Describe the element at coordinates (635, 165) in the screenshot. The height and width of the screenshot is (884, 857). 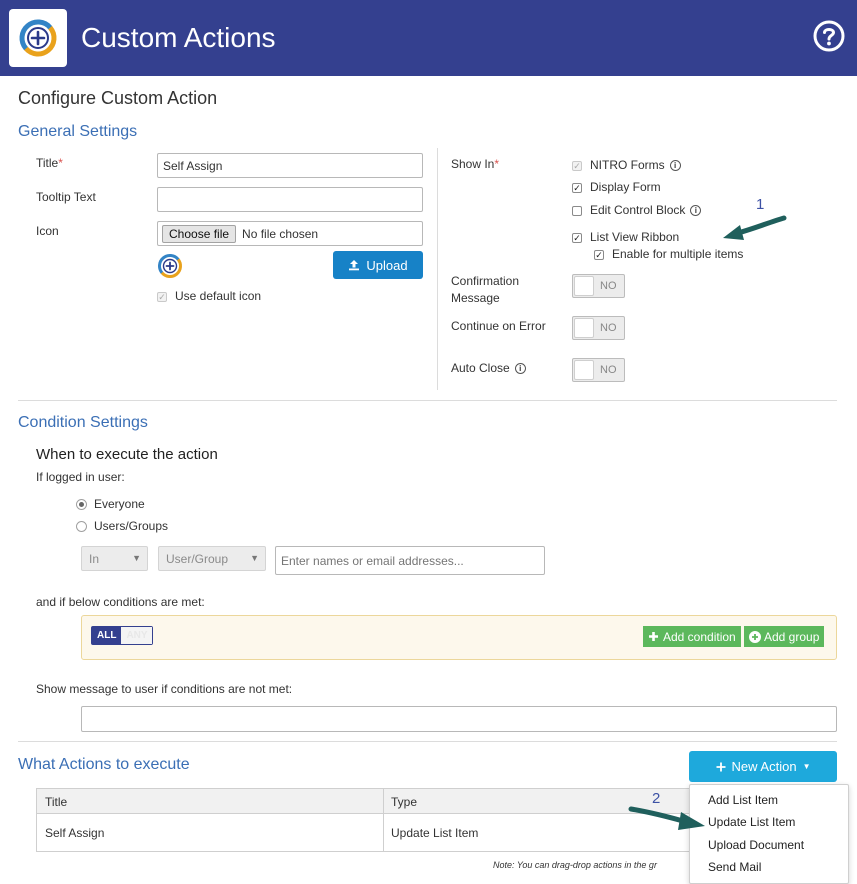
I see `nitro-forms-label: NITRO Forms i` at that location.